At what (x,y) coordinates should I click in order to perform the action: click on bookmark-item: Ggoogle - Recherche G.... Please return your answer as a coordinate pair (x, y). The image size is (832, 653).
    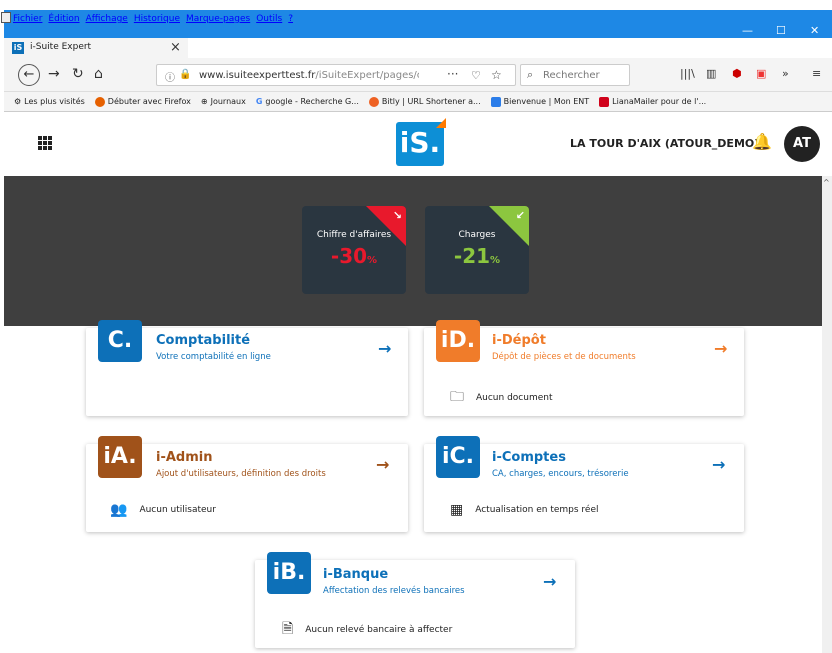
    Looking at the image, I should click on (307, 101).